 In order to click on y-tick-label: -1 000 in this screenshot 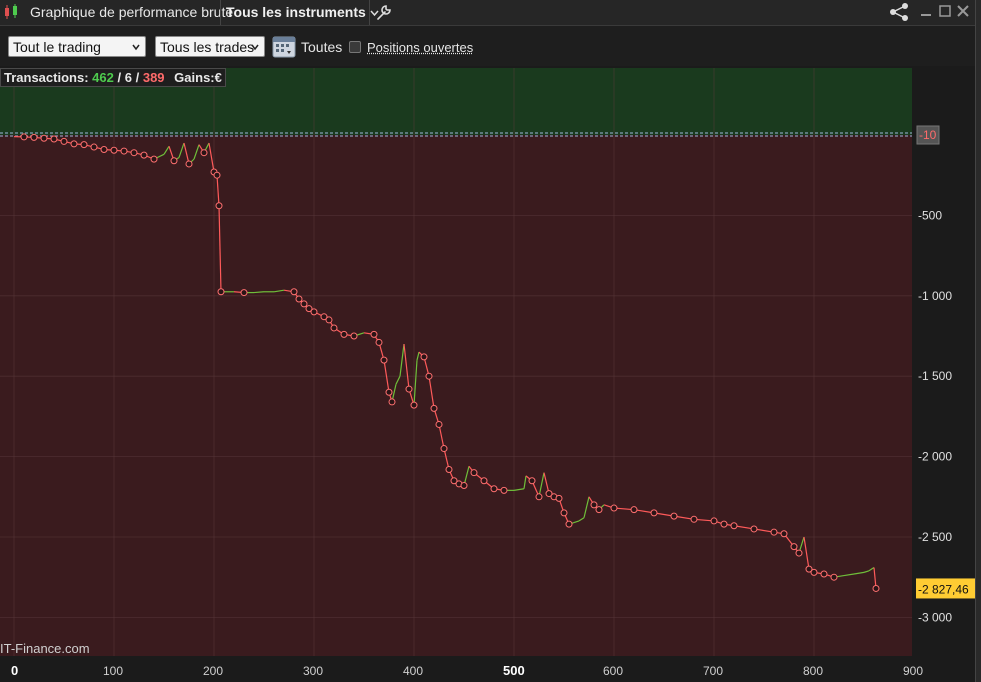, I will do `click(935, 296)`.